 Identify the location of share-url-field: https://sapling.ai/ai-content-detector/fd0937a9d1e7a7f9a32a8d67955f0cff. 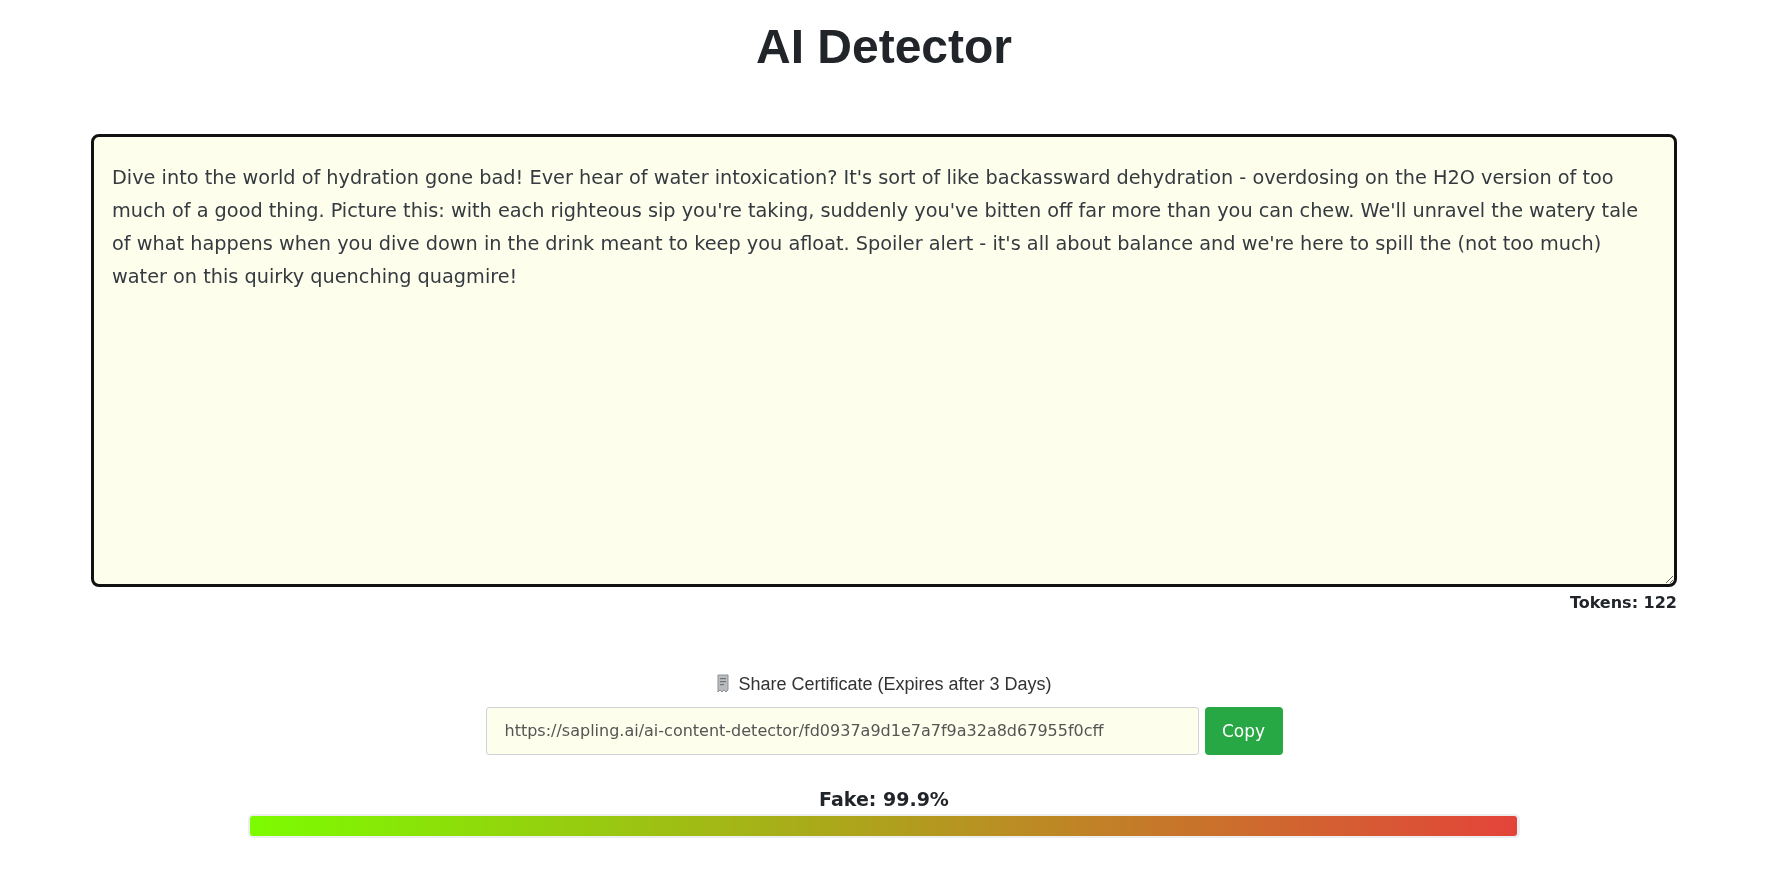
(842, 730).